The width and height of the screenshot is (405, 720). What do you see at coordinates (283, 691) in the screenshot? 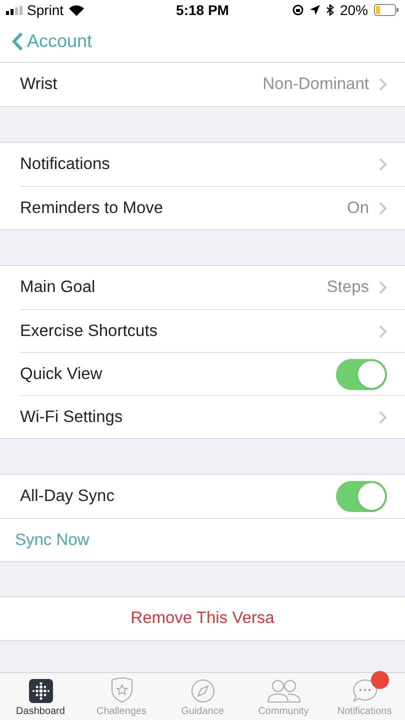
I see `people-icon` at bounding box center [283, 691].